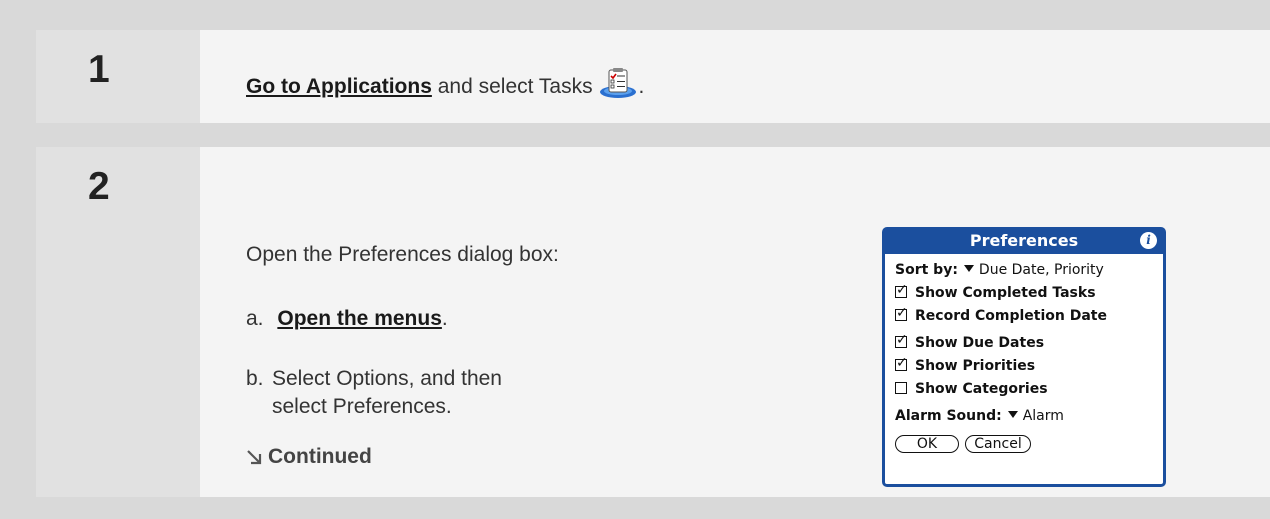  What do you see at coordinates (118, 76) in the screenshot?
I see `step-number-cell: 1` at bounding box center [118, 76].